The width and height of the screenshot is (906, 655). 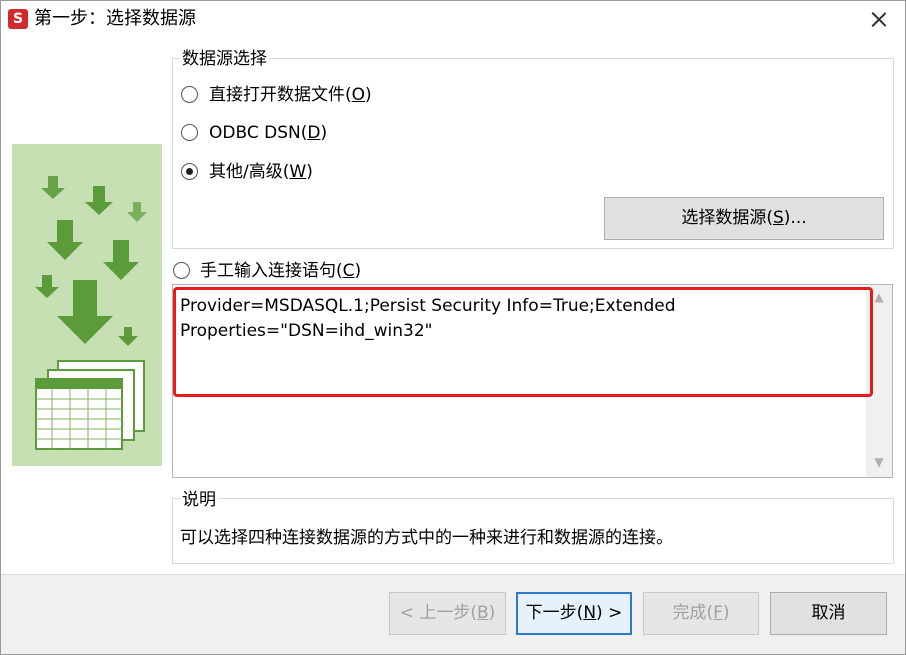 What do you see at coordinates (268, 133) in the screenshot?
I see `radio-odbc-dsn-label: ODBC DSN(D)` at bounding box center [268, 133].